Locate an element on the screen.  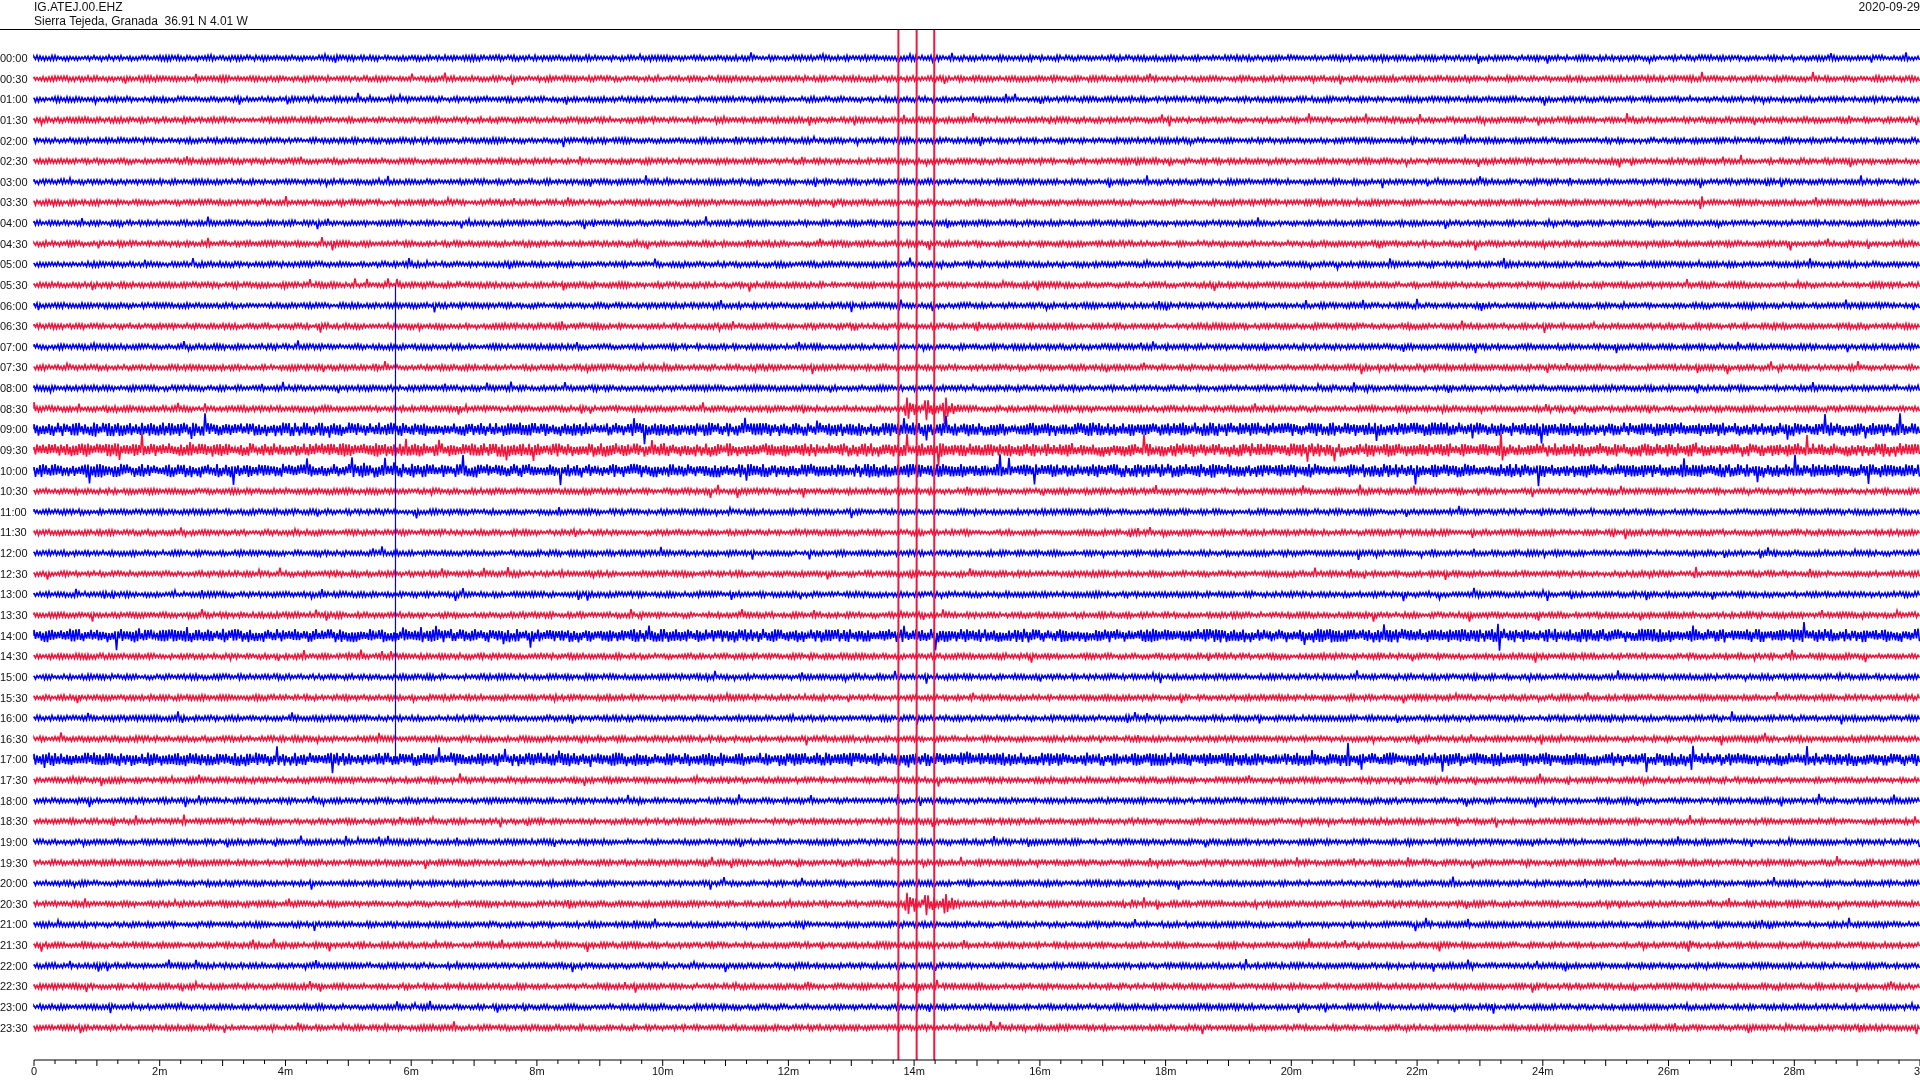
time-label: 06:30 is located at coordinates (14, 326).